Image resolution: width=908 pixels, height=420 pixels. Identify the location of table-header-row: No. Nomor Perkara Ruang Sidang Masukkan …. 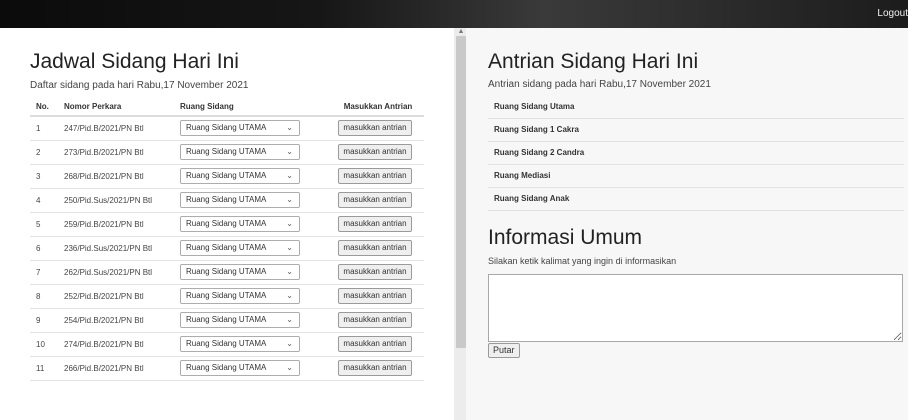
(227, 107).